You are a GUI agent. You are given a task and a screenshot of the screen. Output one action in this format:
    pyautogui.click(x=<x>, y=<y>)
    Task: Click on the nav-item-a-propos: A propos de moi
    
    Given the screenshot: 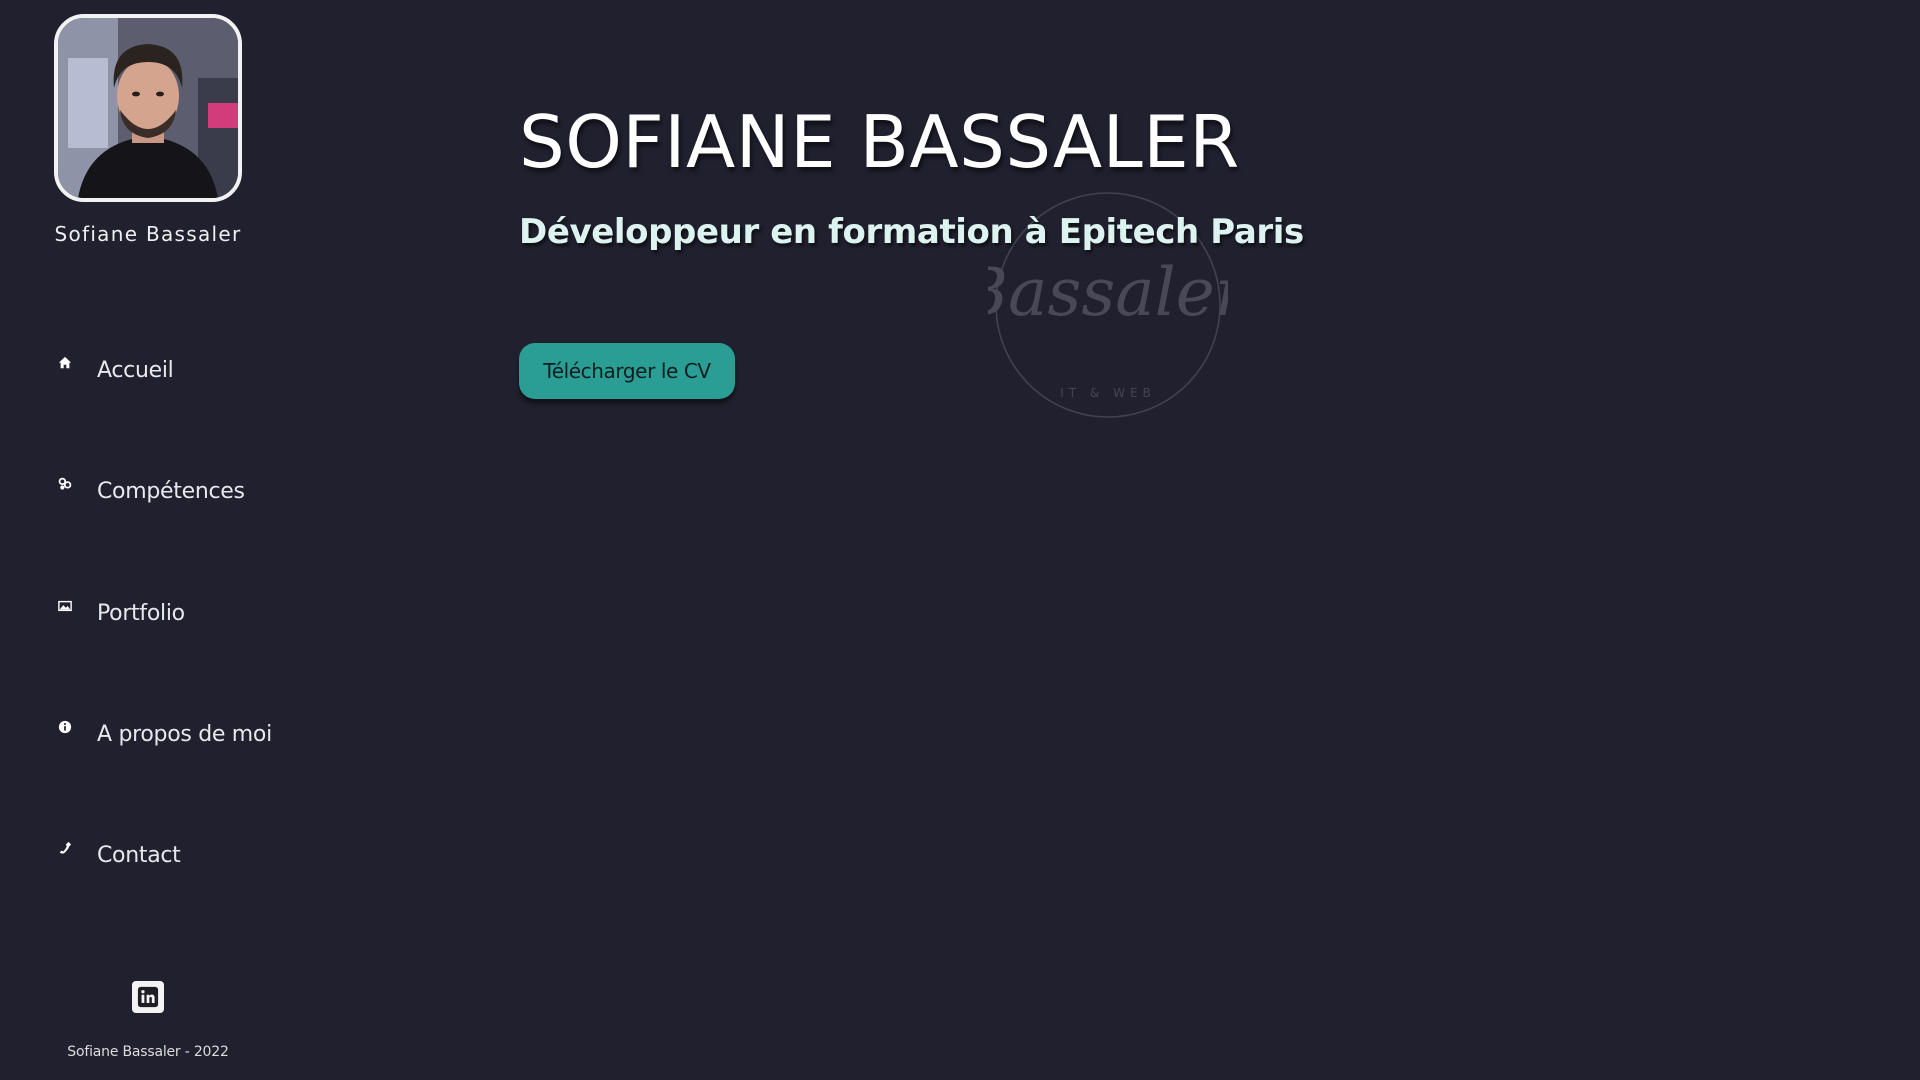 What is the action you would take?
    pyautogui.click(x=164, y=734)
    